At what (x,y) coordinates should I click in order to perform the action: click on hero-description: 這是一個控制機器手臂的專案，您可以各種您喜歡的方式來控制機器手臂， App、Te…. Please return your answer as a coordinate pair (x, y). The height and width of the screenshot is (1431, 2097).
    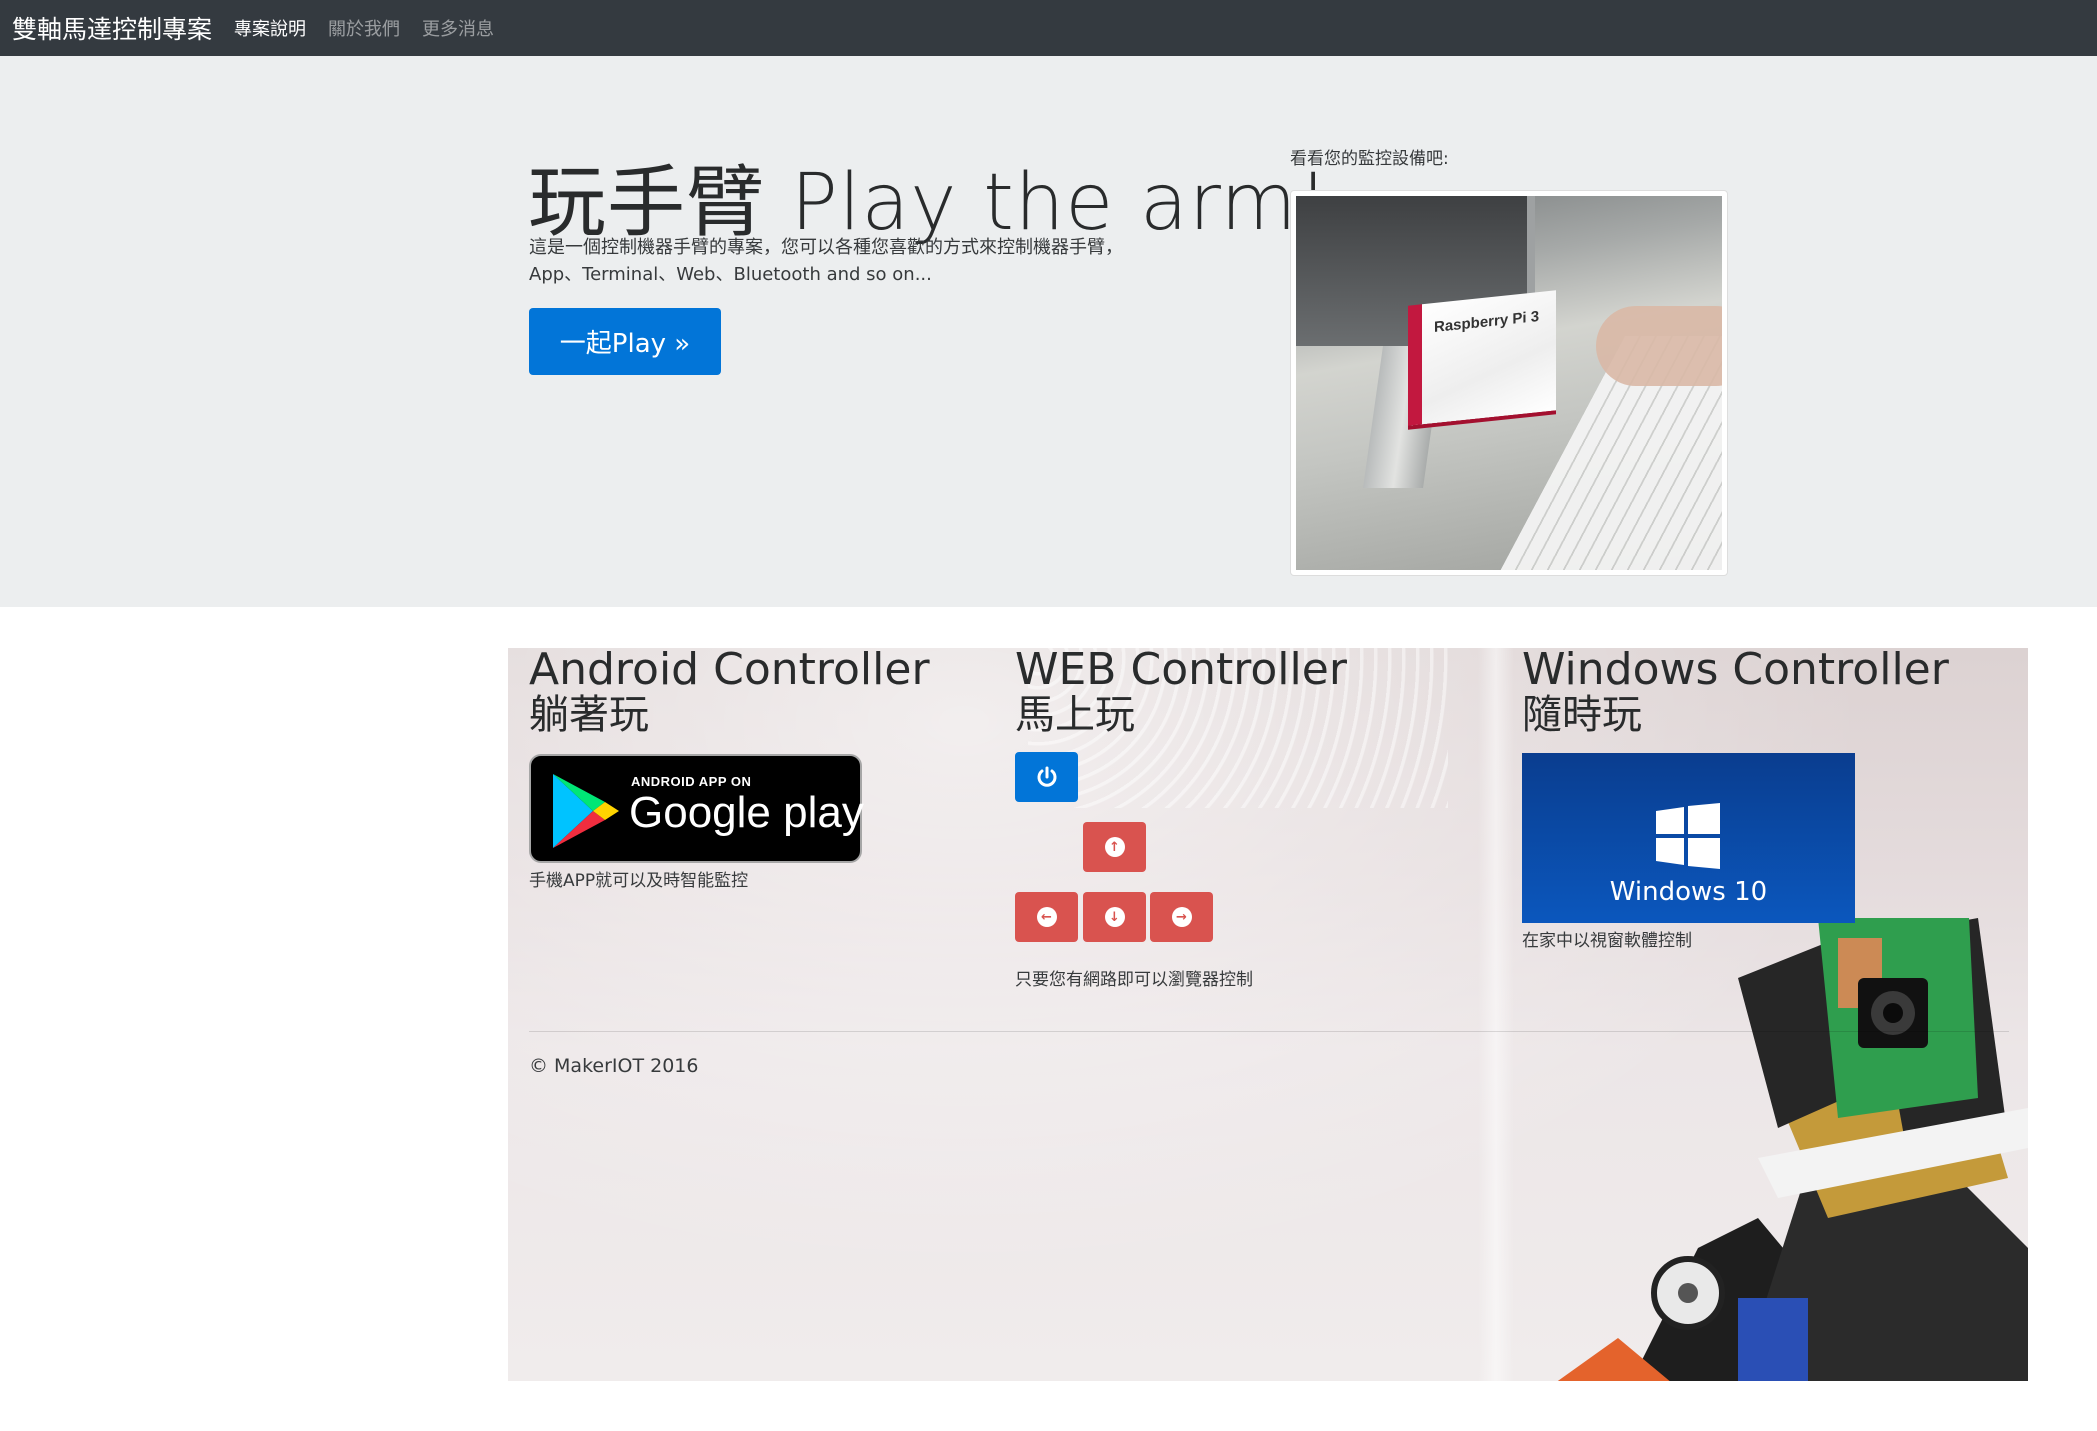
    Looking at the image, I should click on (879, 261).